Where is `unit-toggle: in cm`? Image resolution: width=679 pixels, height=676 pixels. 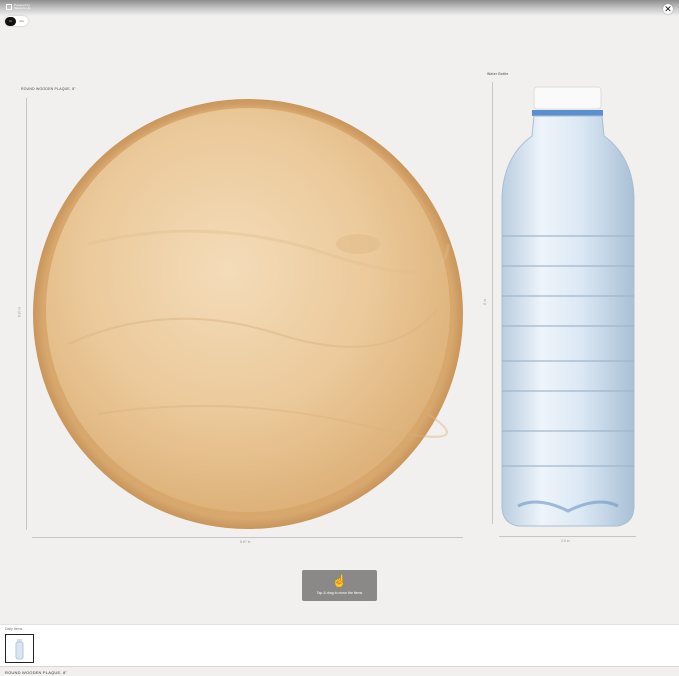 unit-toggle: in cm is located at coordinates (16, 21).